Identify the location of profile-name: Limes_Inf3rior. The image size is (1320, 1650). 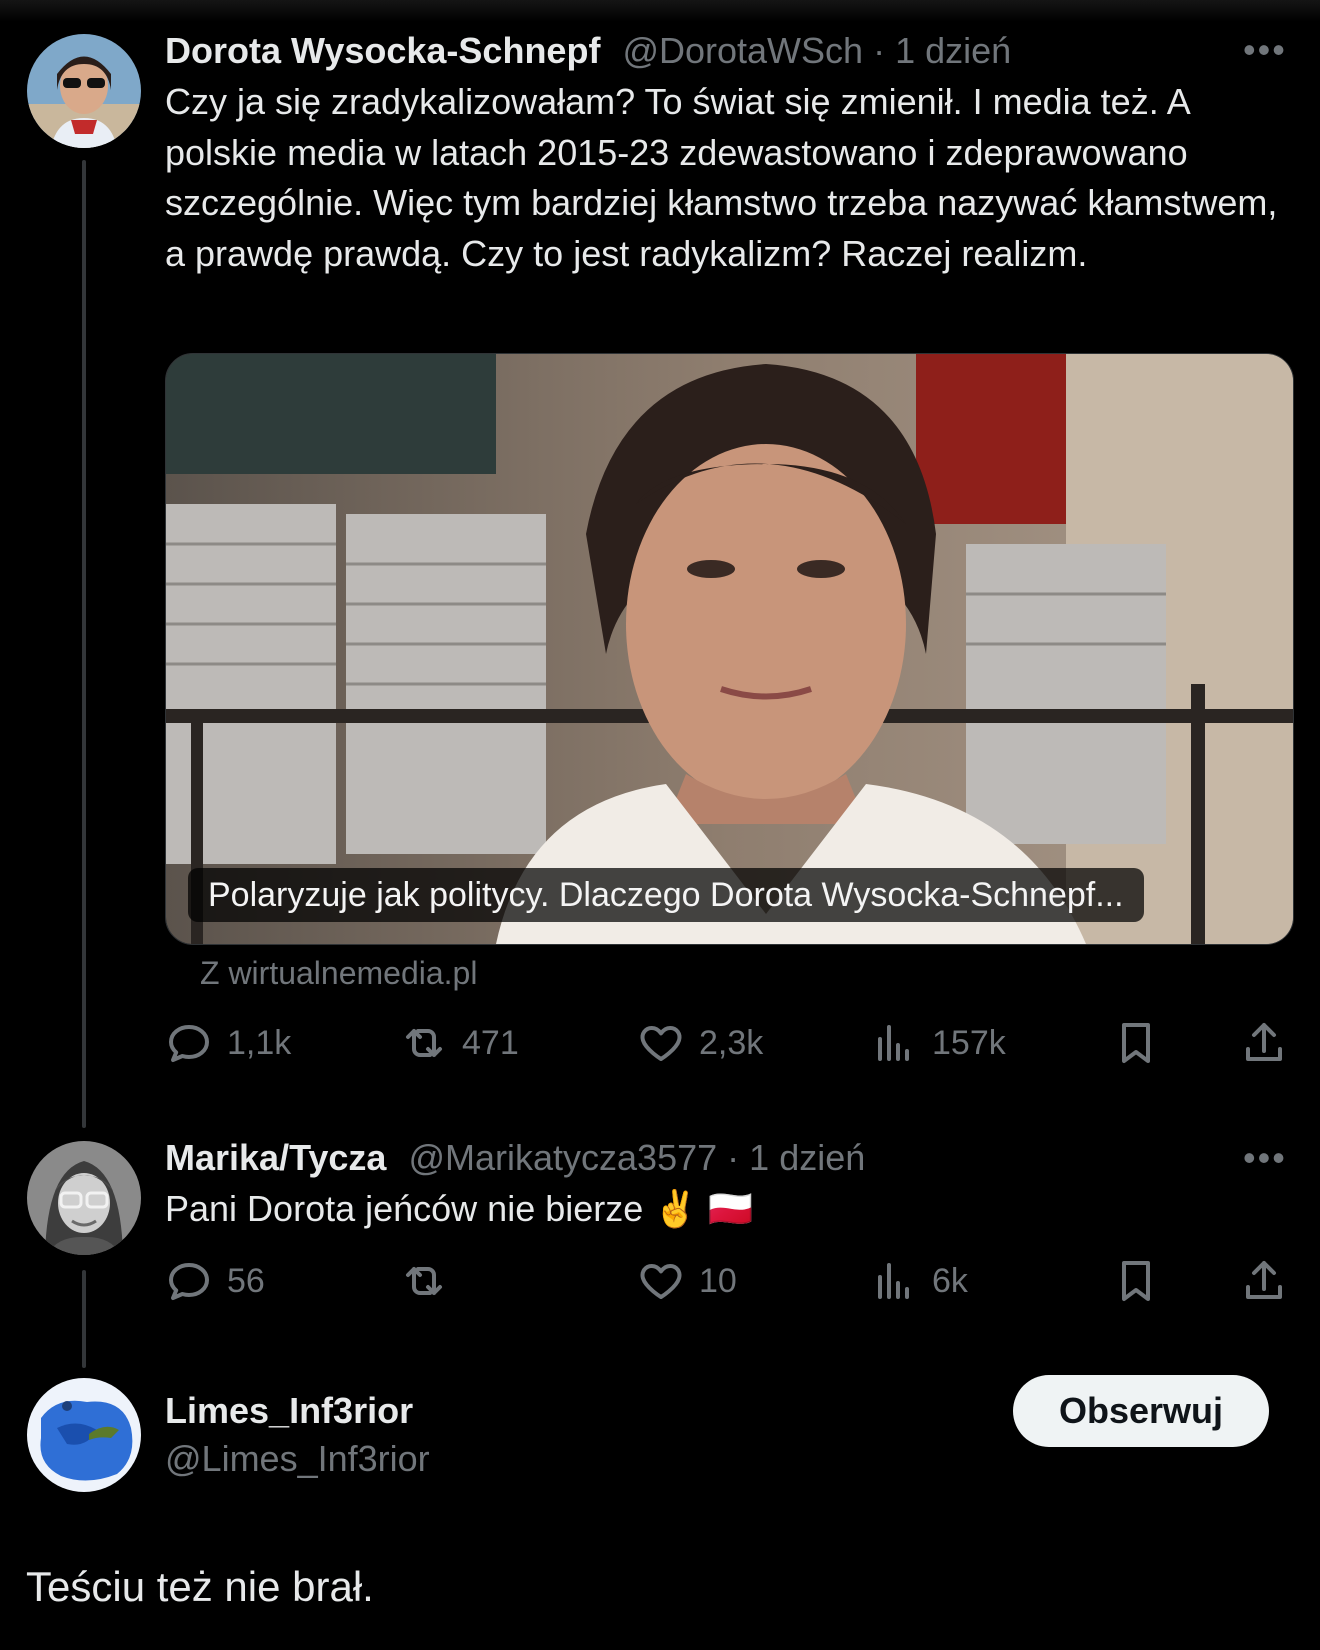
(289, 1411).